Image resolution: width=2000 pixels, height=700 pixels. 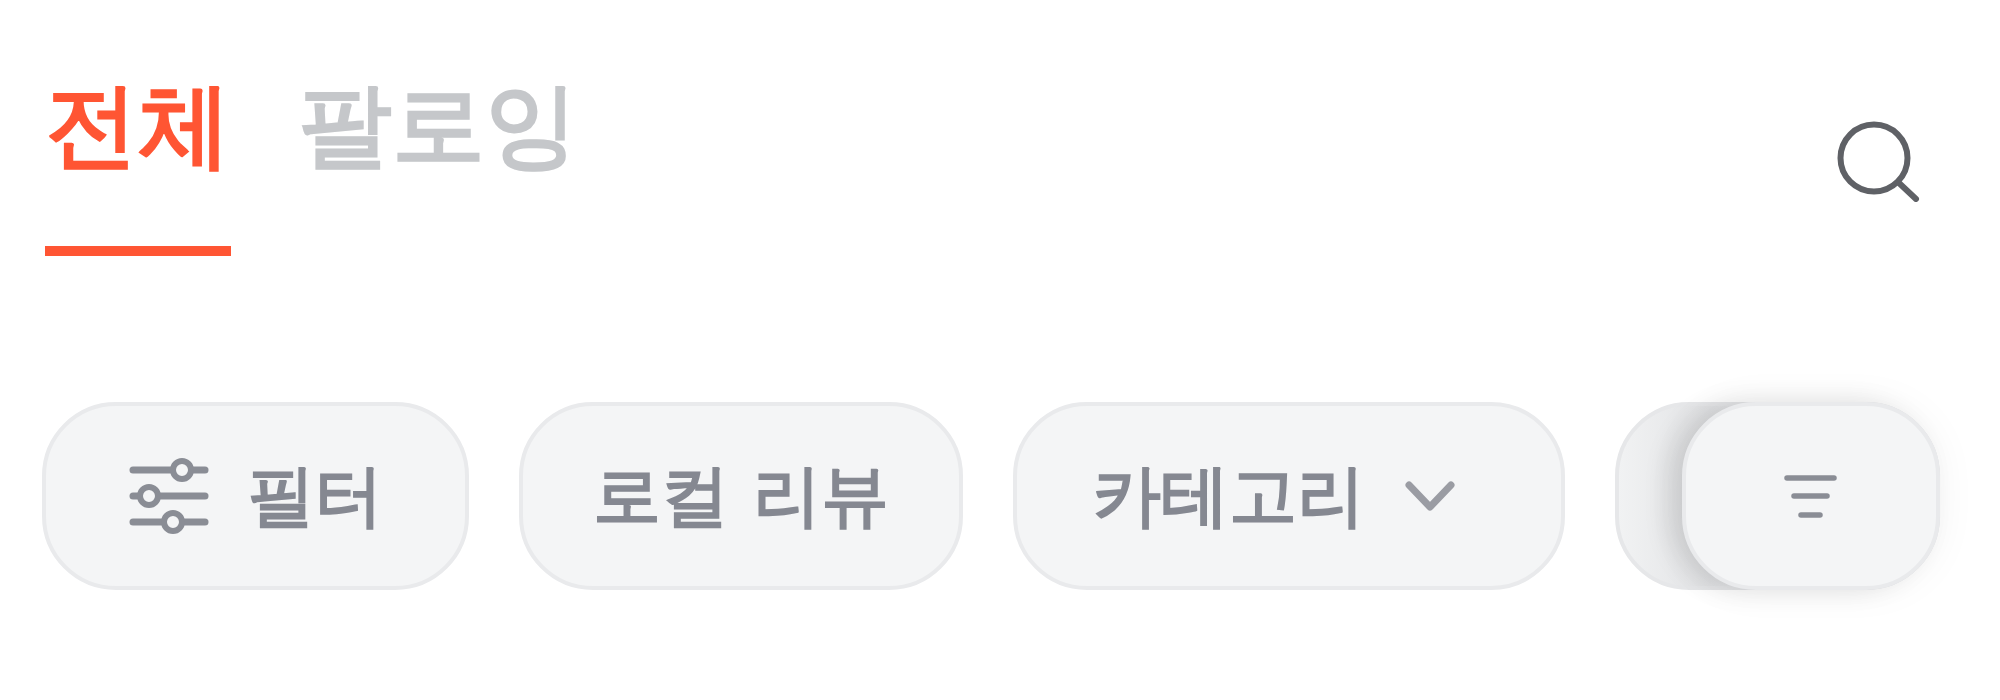 I want to click on sort-lines-icon, so click(x=1811, y=496).